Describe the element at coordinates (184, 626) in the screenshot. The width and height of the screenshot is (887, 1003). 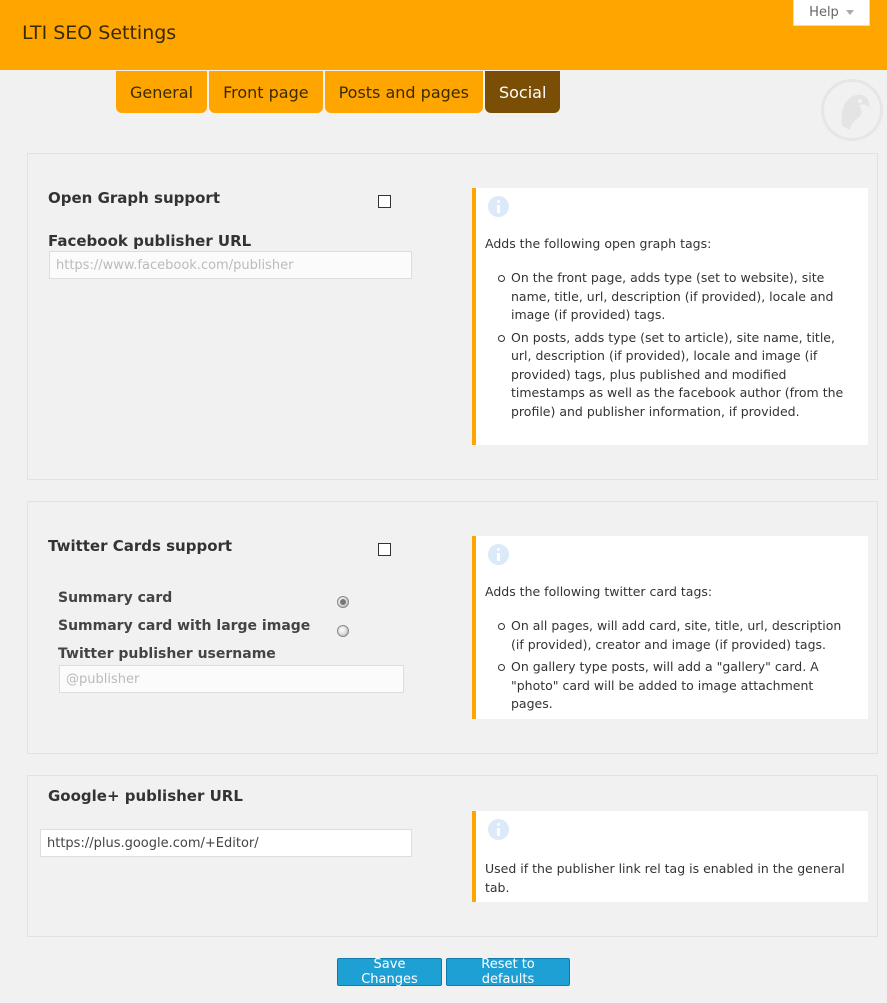
I see `summary-large-image-label: Summary card with large image` at that location.